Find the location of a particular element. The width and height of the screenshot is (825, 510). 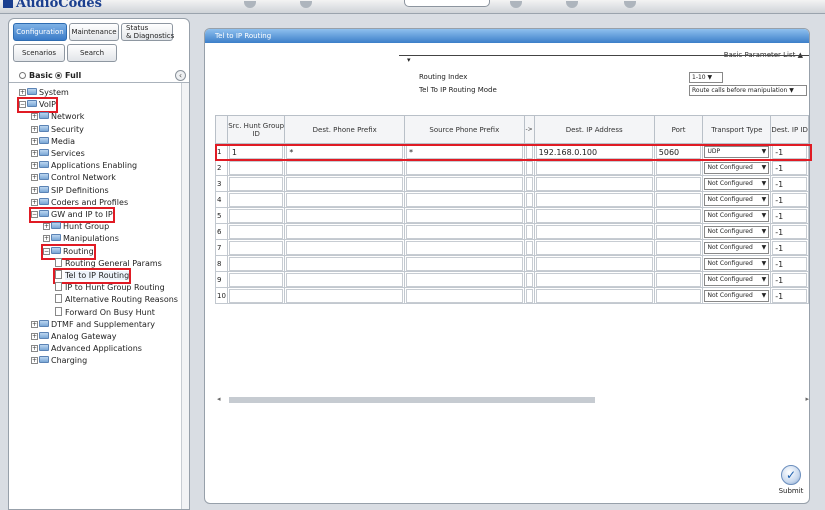

tree-item: + Analog Gateway is located at coordinates (74, 337).